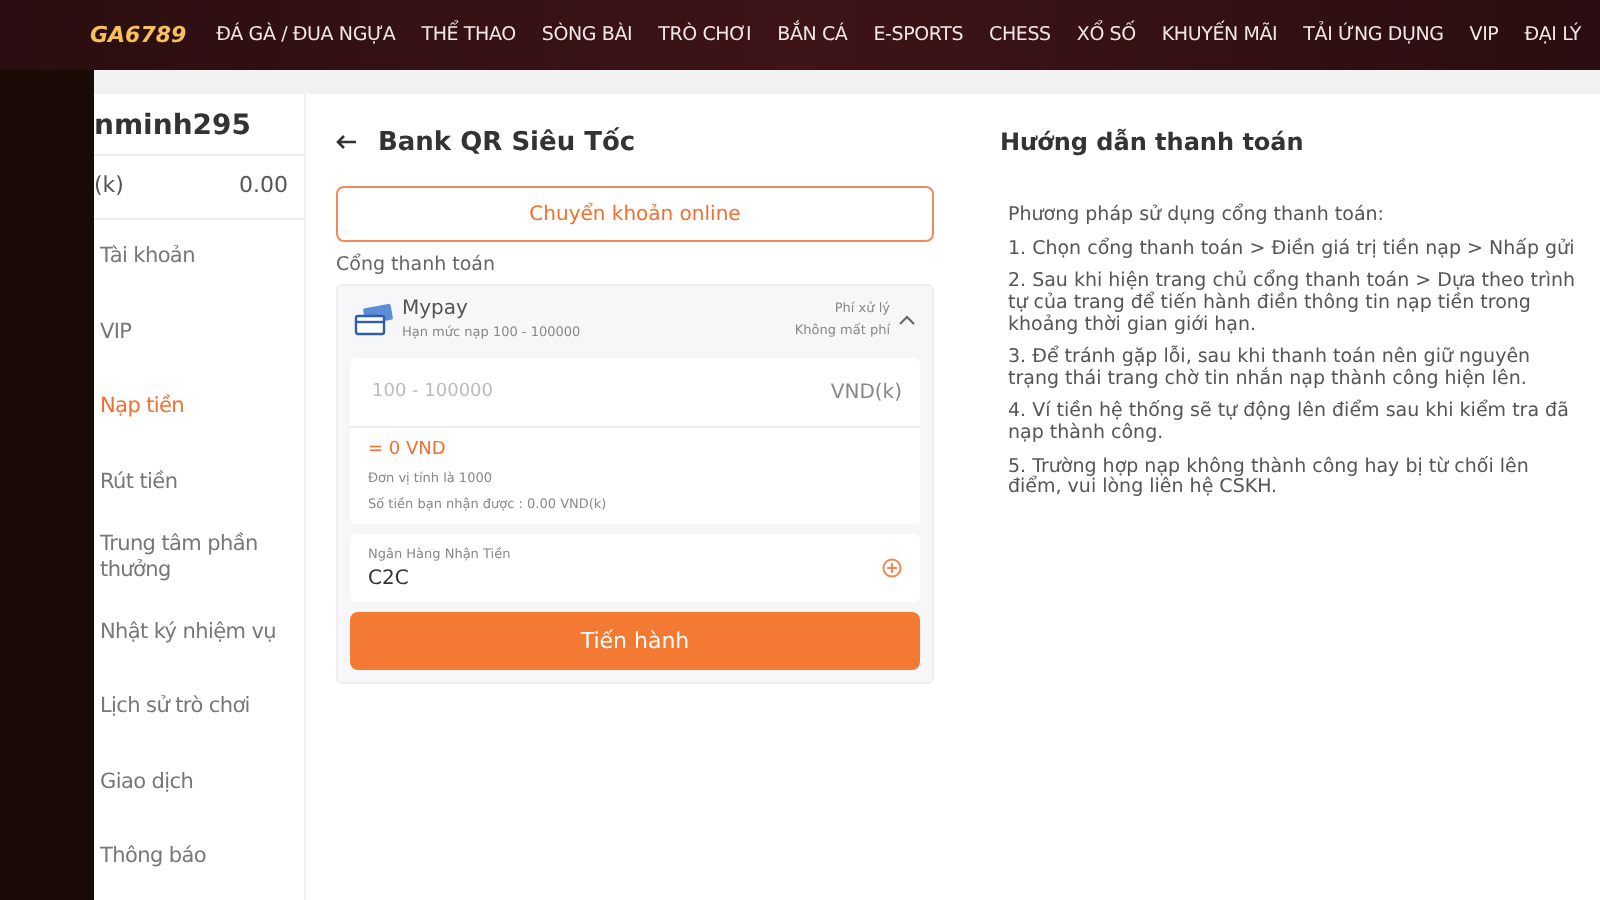 The height and width of the screenshot is (900, 1600). I want to click on balance-label: (k), so click(109, 185).